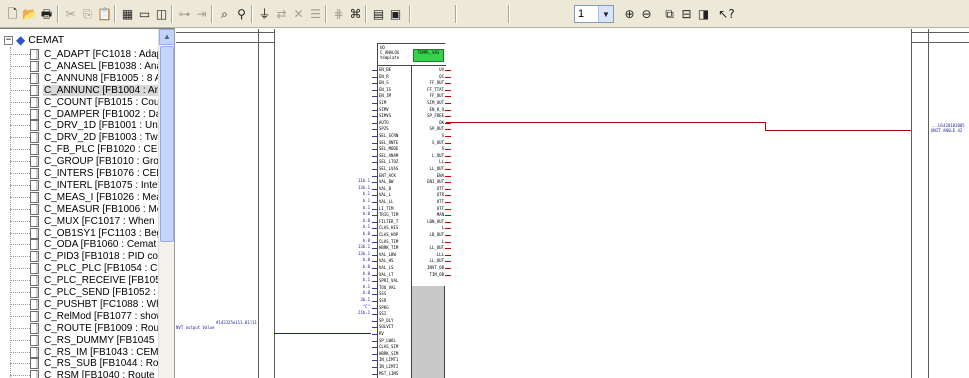 The image size is (969, 378). Describe the element at coordinates (394, 123) in the screenshot. I see `input-pin: AUTO` at that location.